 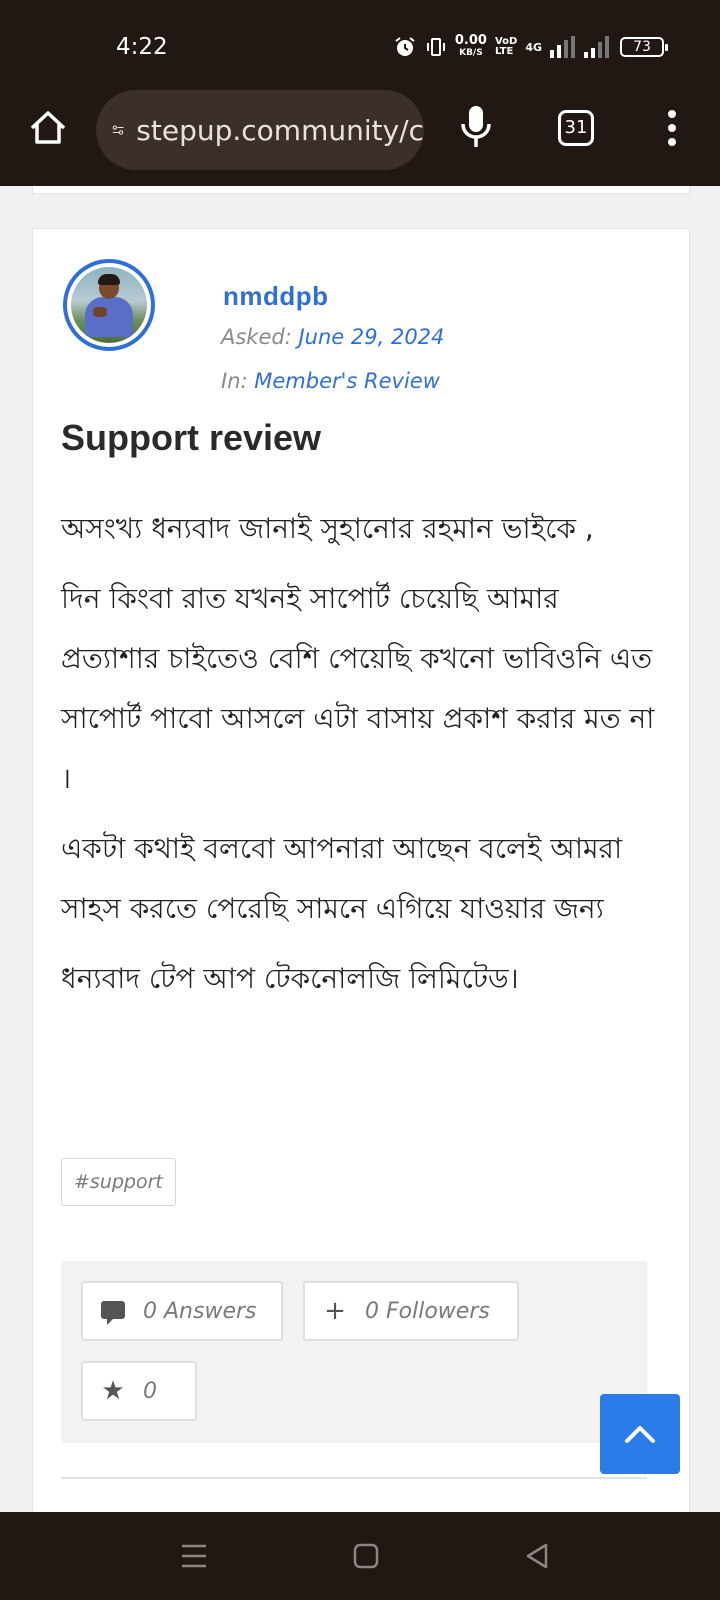 I want to click on status-icons: 0.00 KB/S VoD LTE 4G 73, so click(x=530, y=47).